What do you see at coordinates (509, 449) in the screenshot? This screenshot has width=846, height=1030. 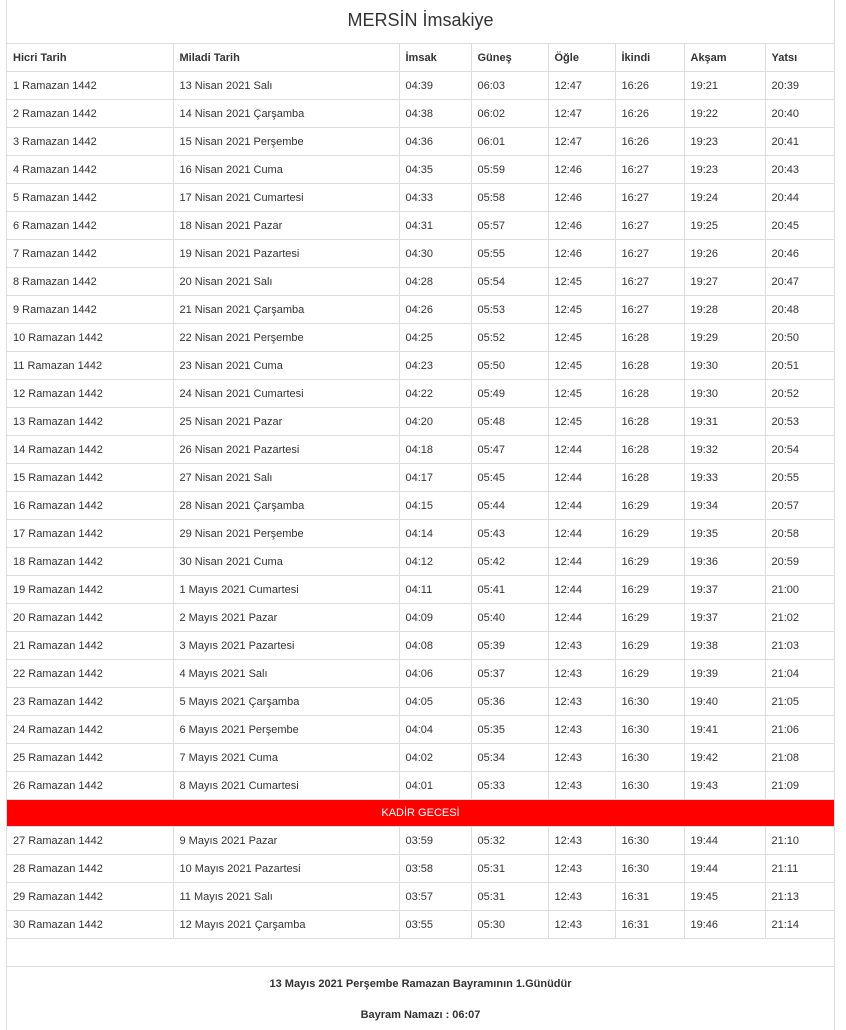 I see `gunes-time-cell: 05:47` at bounding box center [509, 449].